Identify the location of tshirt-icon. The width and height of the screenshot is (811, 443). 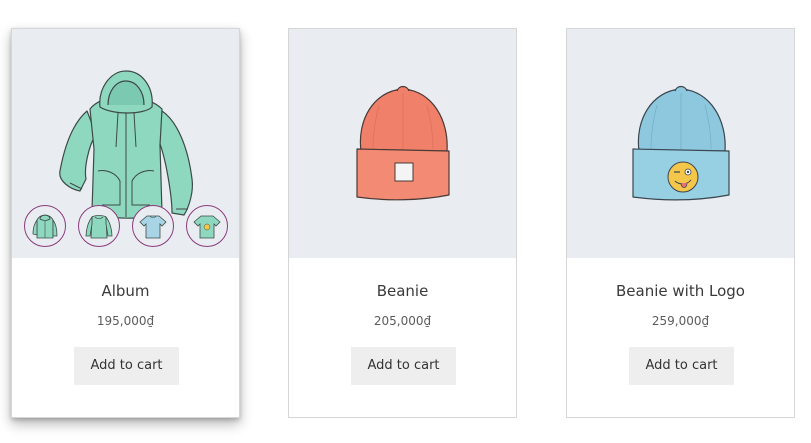
(153, 227).